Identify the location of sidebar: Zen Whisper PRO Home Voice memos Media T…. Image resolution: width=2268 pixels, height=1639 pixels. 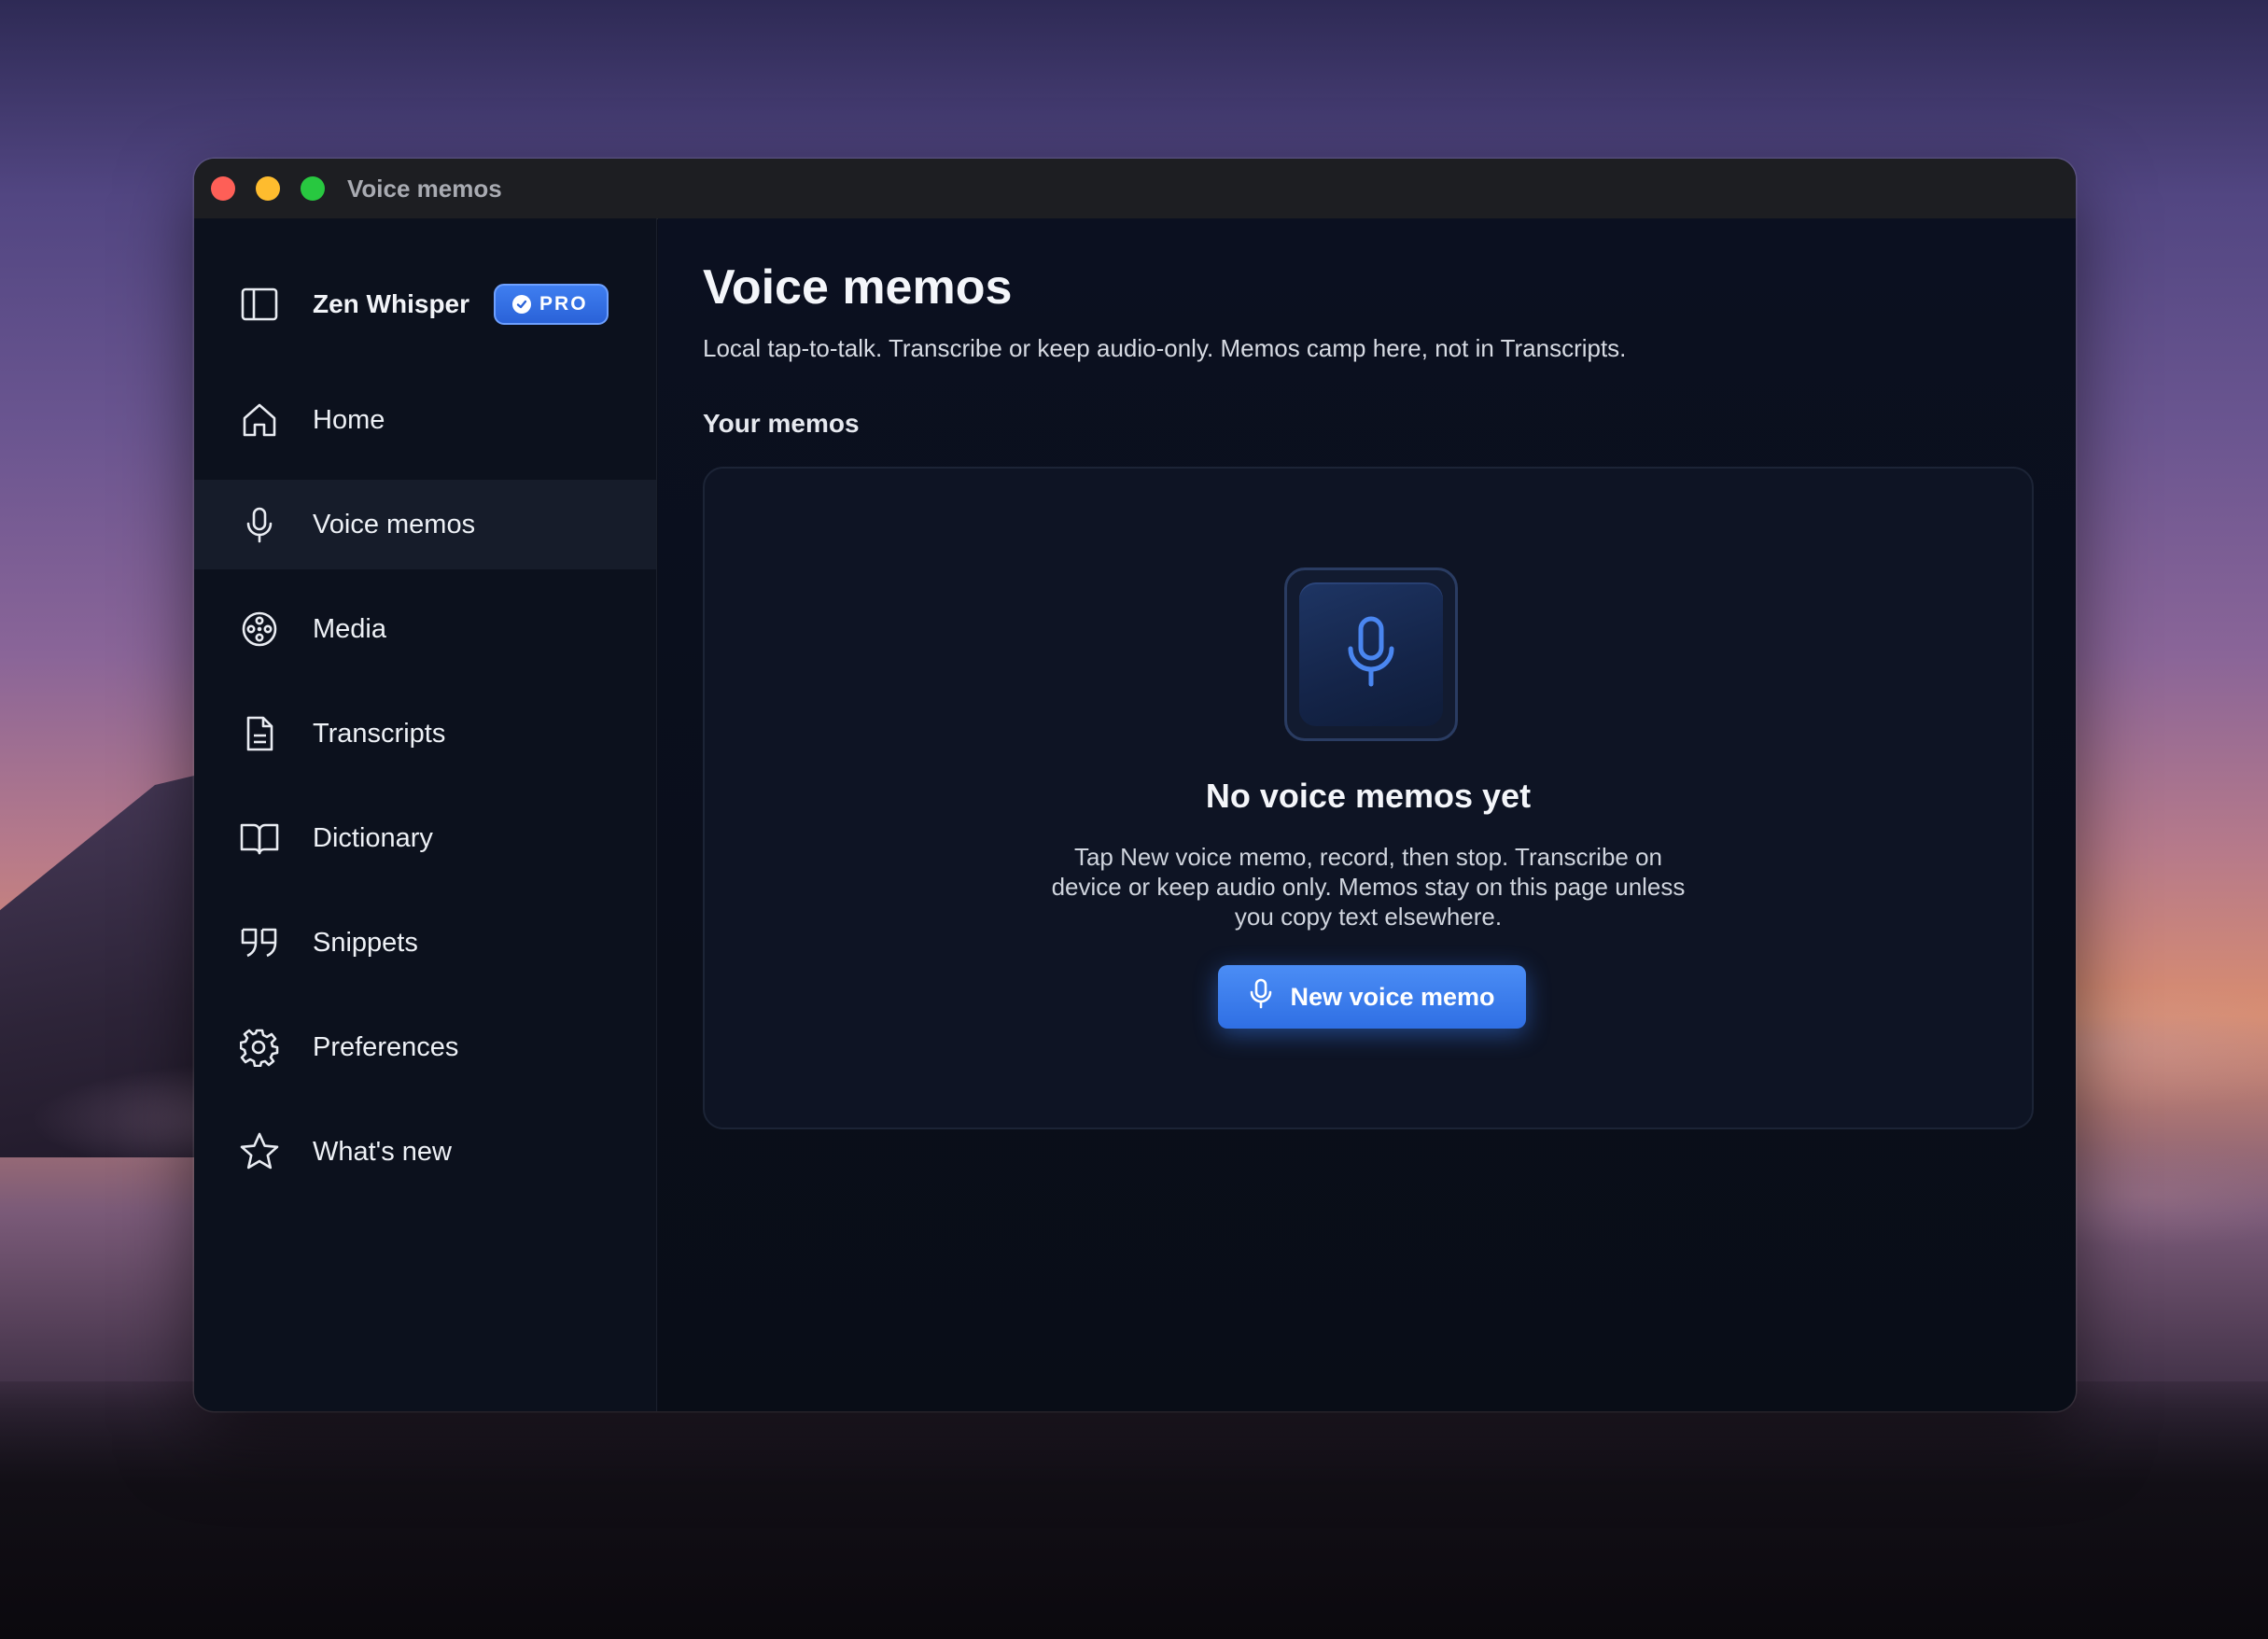
(425, 815).